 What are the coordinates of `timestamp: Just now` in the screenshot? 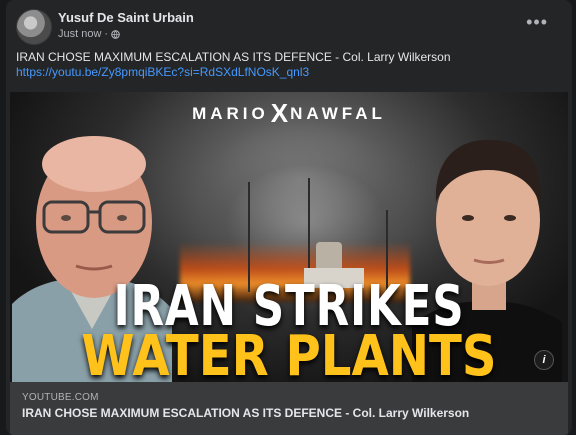 It's located at (79, 34).